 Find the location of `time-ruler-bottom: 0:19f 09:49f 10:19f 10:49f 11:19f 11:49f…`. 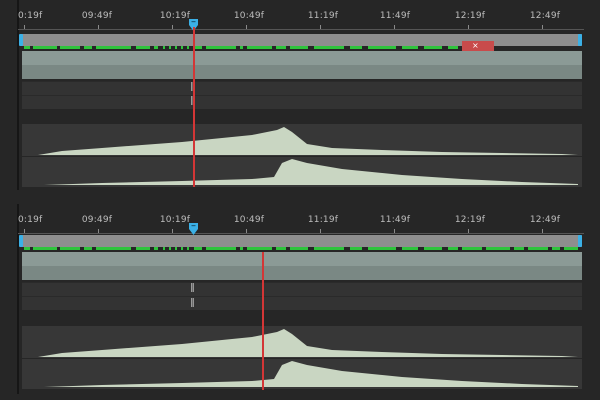

time-ruler-bottom: 0:19f 09:49f 10:19f 10:49f 11:19f 11:49f… is located at coordinates (301, 223).